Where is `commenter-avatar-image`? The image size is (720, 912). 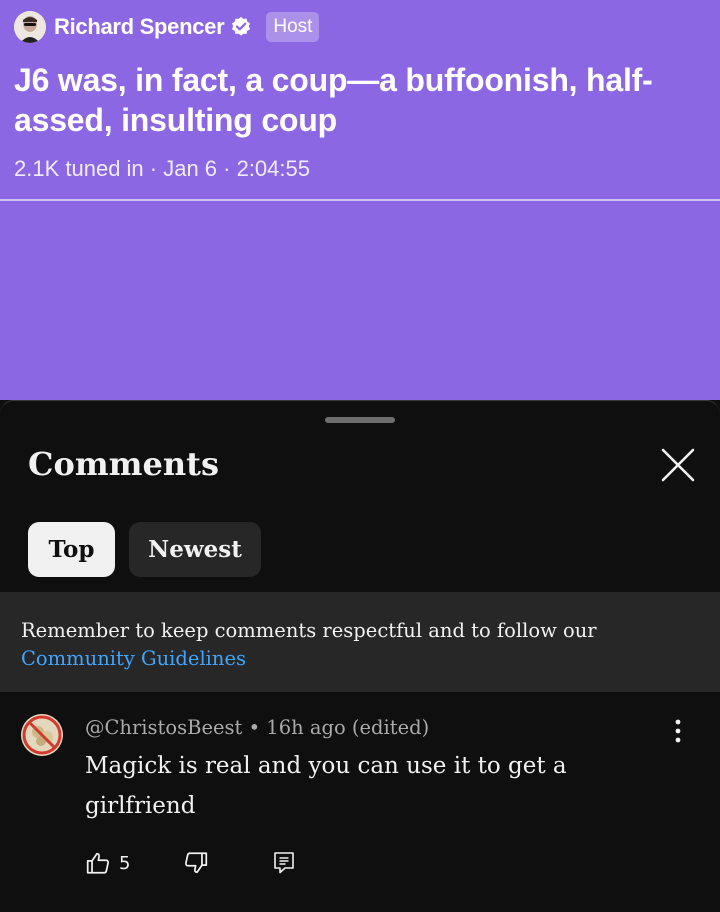
commenter-avatar-image is located at coordinates (42, 735).